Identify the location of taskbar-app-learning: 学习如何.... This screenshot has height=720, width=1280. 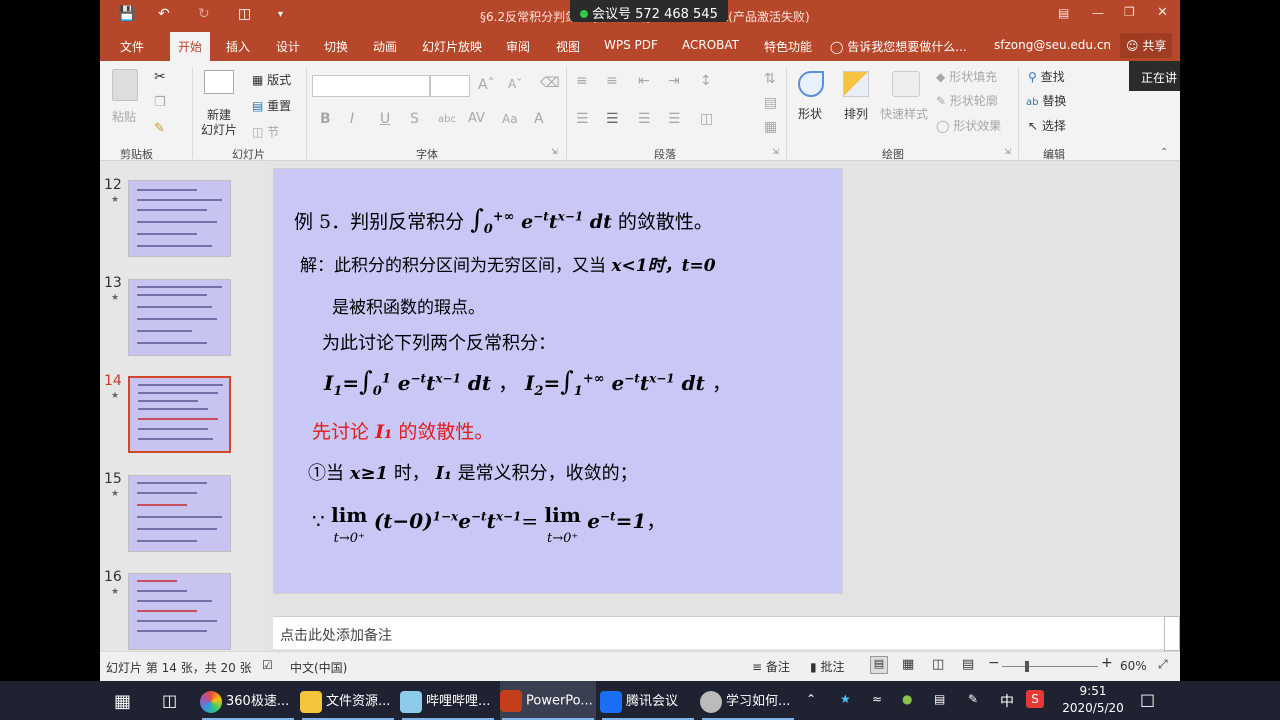
(748, 700).